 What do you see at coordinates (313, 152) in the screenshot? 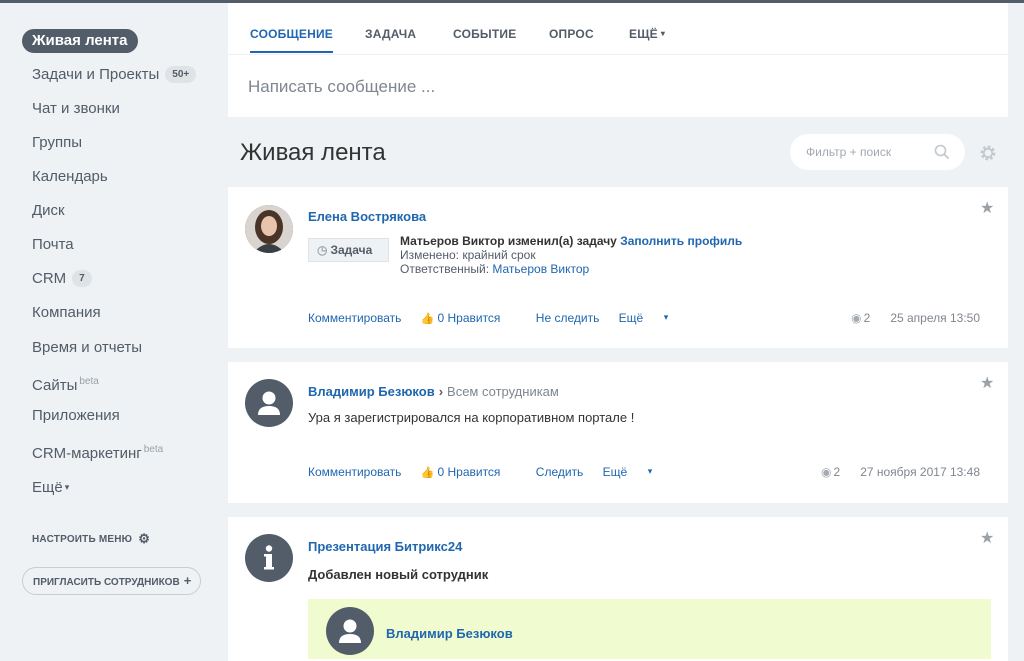
I see `page-title: Живая лента` at bounding box center [313, 152].